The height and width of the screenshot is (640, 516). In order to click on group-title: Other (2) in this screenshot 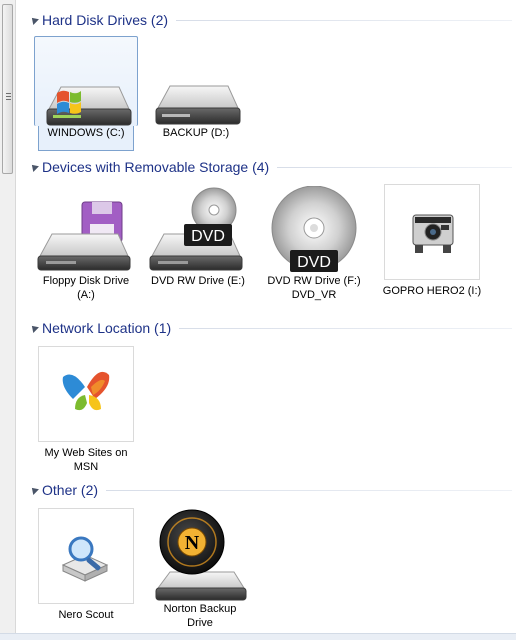, I will do `click(70, 490)`.